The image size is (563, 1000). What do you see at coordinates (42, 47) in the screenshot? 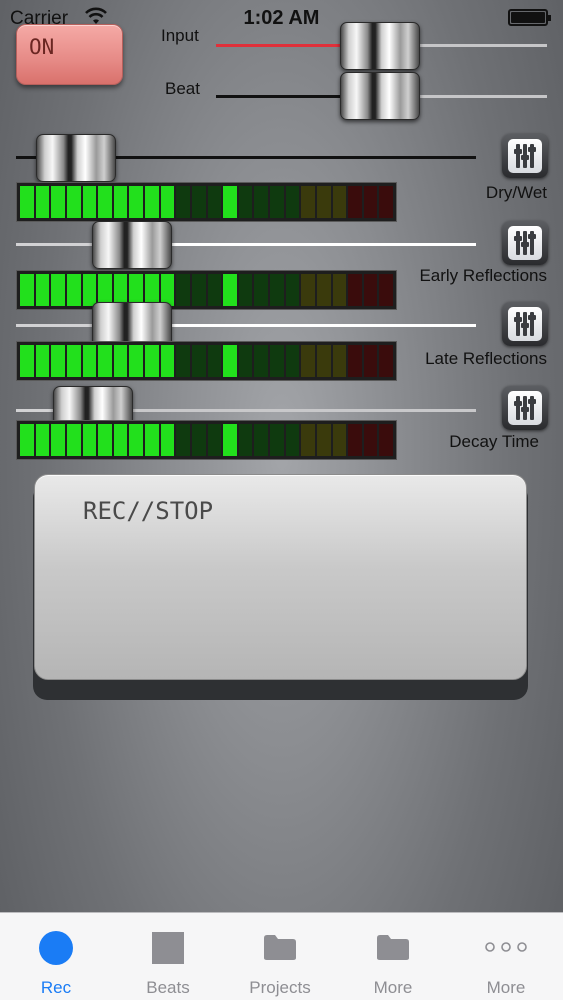
I see `power-toggle-label: ON` at bounding box center [42, 47].